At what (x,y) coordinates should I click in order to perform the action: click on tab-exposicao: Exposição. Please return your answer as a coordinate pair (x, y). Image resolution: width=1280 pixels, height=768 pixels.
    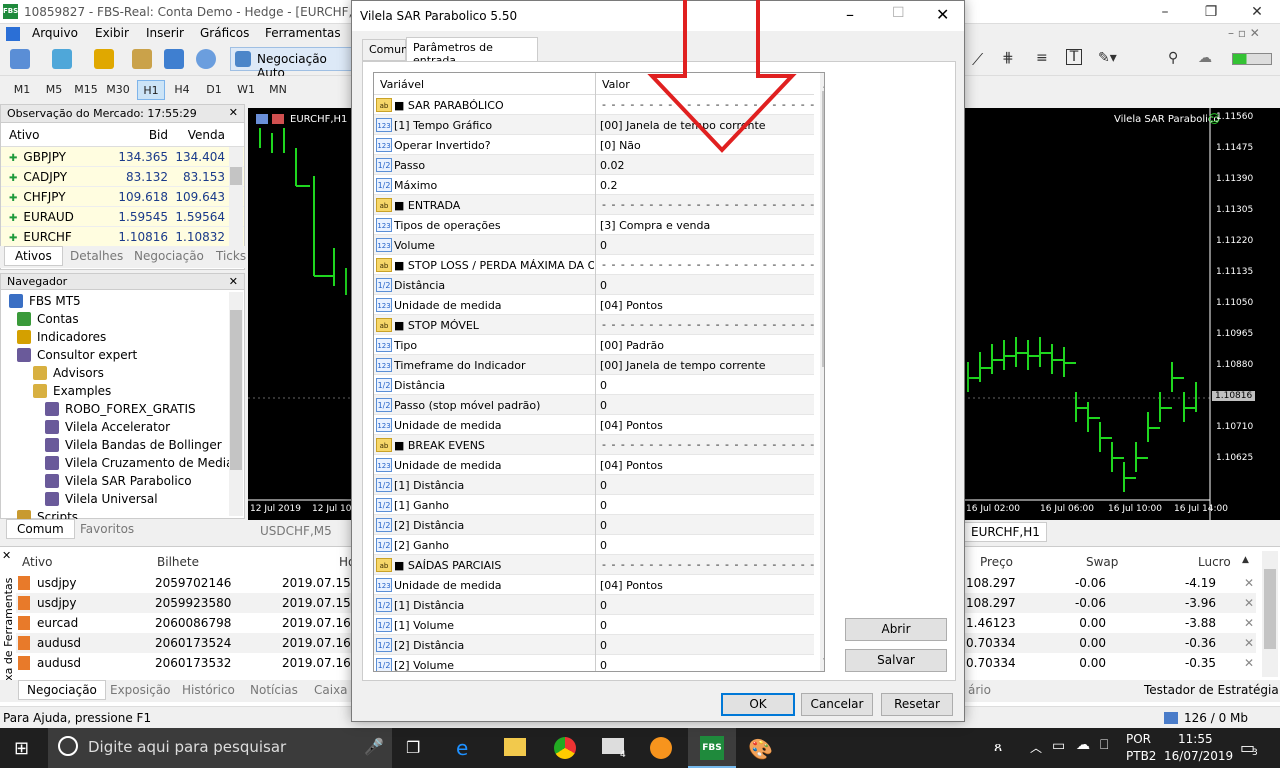
    Looking at the image, I should click on (140, 690).